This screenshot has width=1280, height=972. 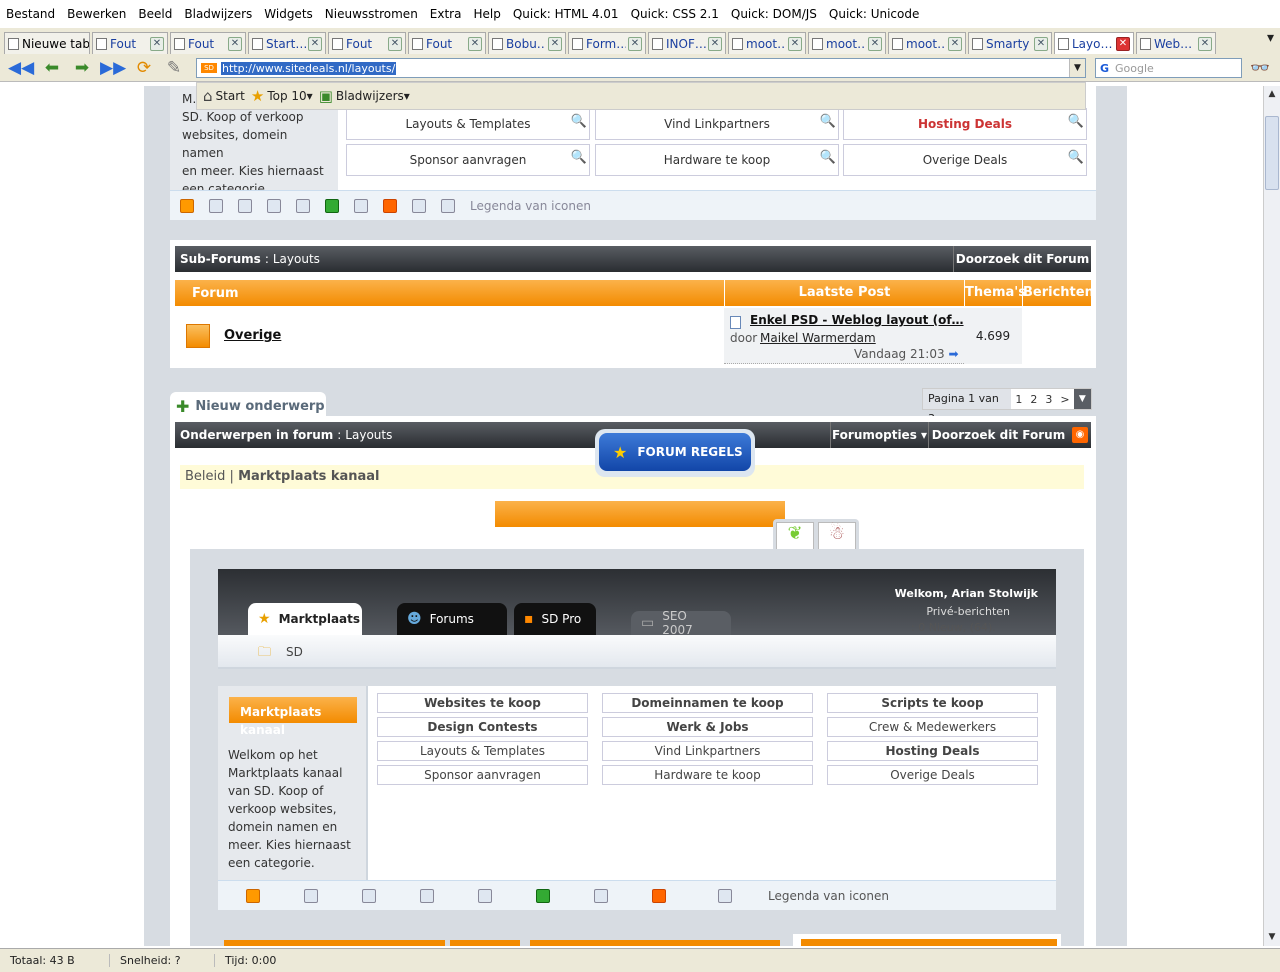 What do you see at coordinates (1080, 435) in the screenshot?
I see `rss-feed-icon: ◉` at bounding box center [1080, 435].